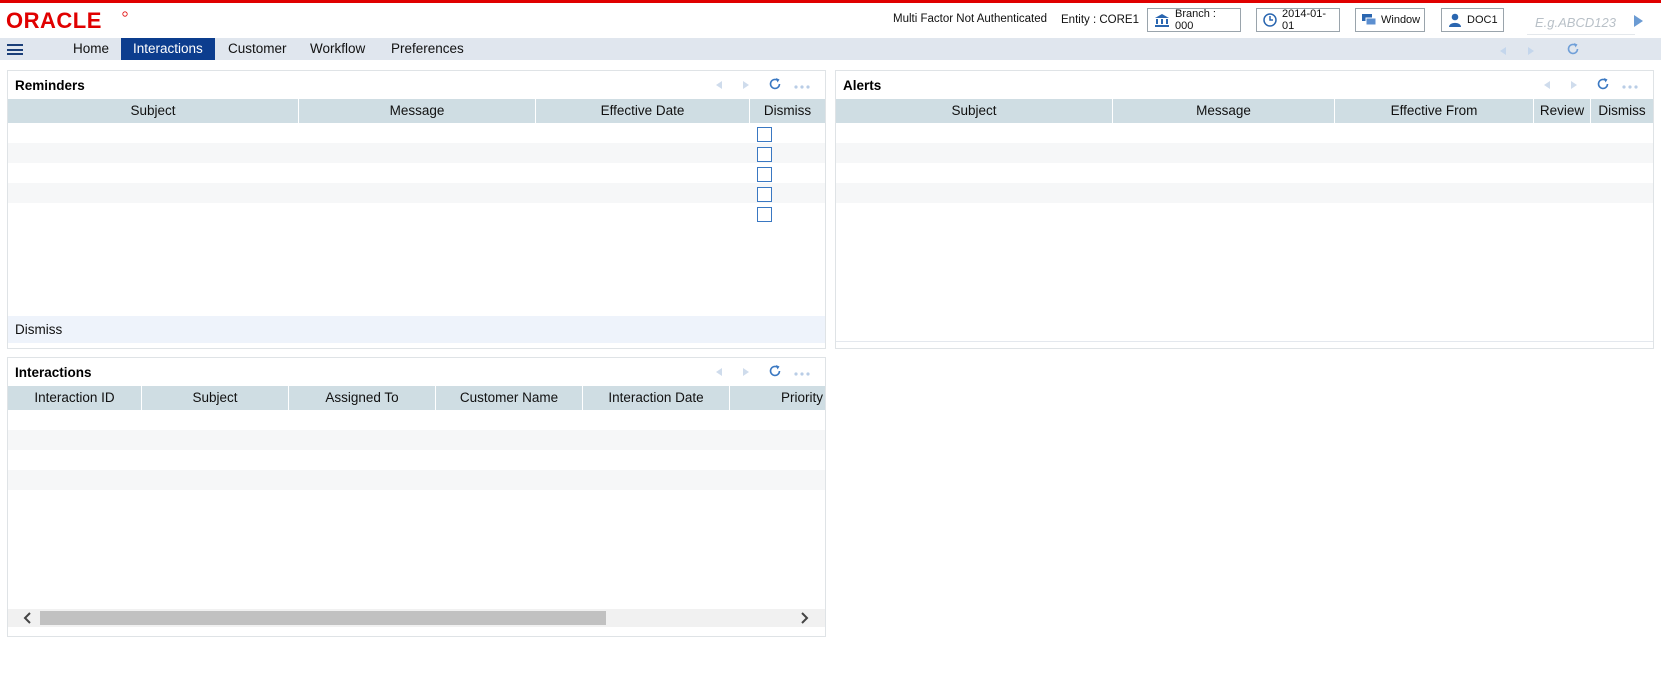 The height and width of the screenshot is (693, 1661). I want to click on svg-text: ORACLE, so click(54, 20).